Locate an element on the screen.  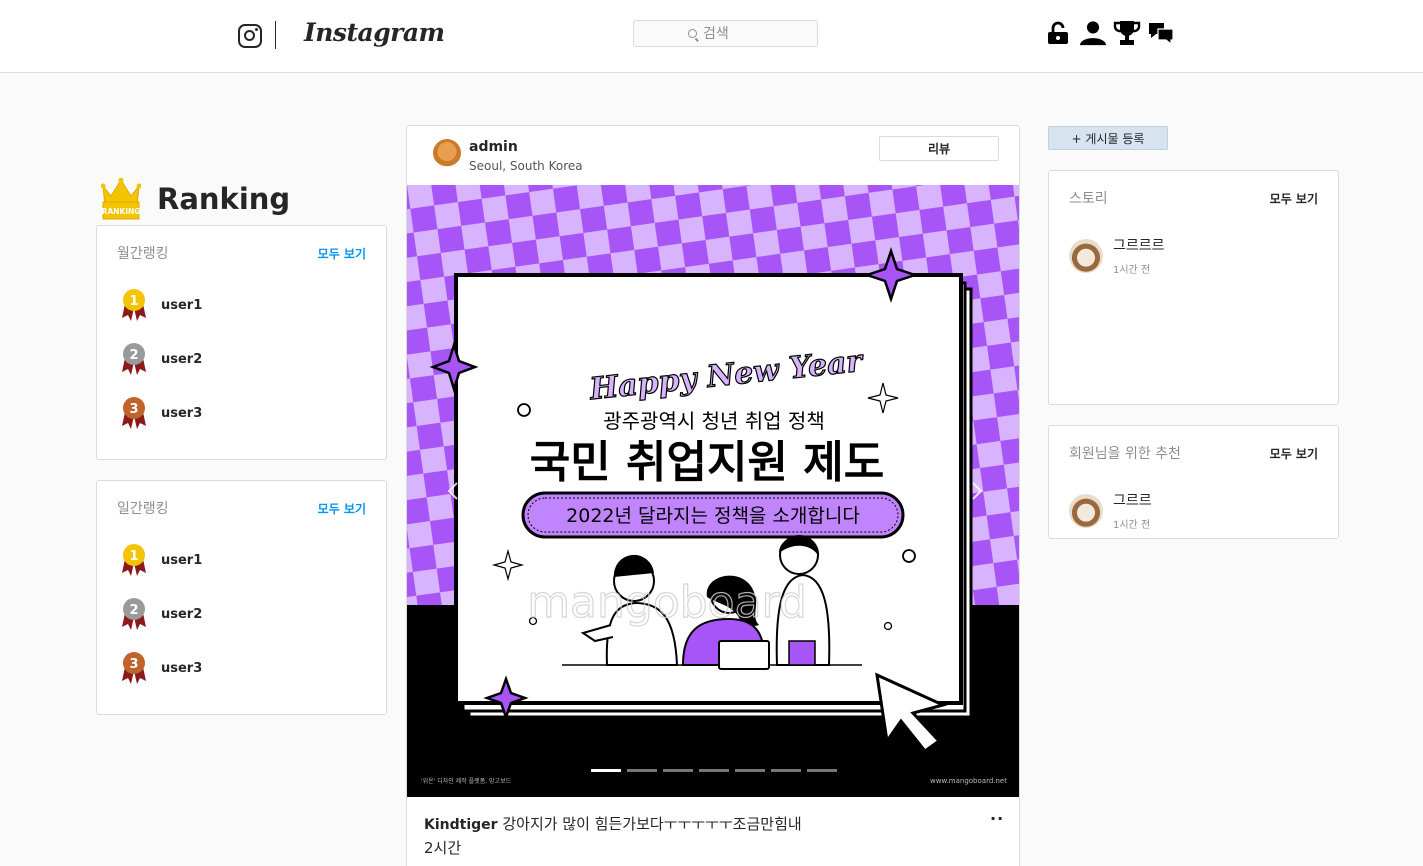
daily-ranking-card: 일간랭킹 모두 보기 1 user1 2 user2 3 user3 is located at coordinates (241, 597).